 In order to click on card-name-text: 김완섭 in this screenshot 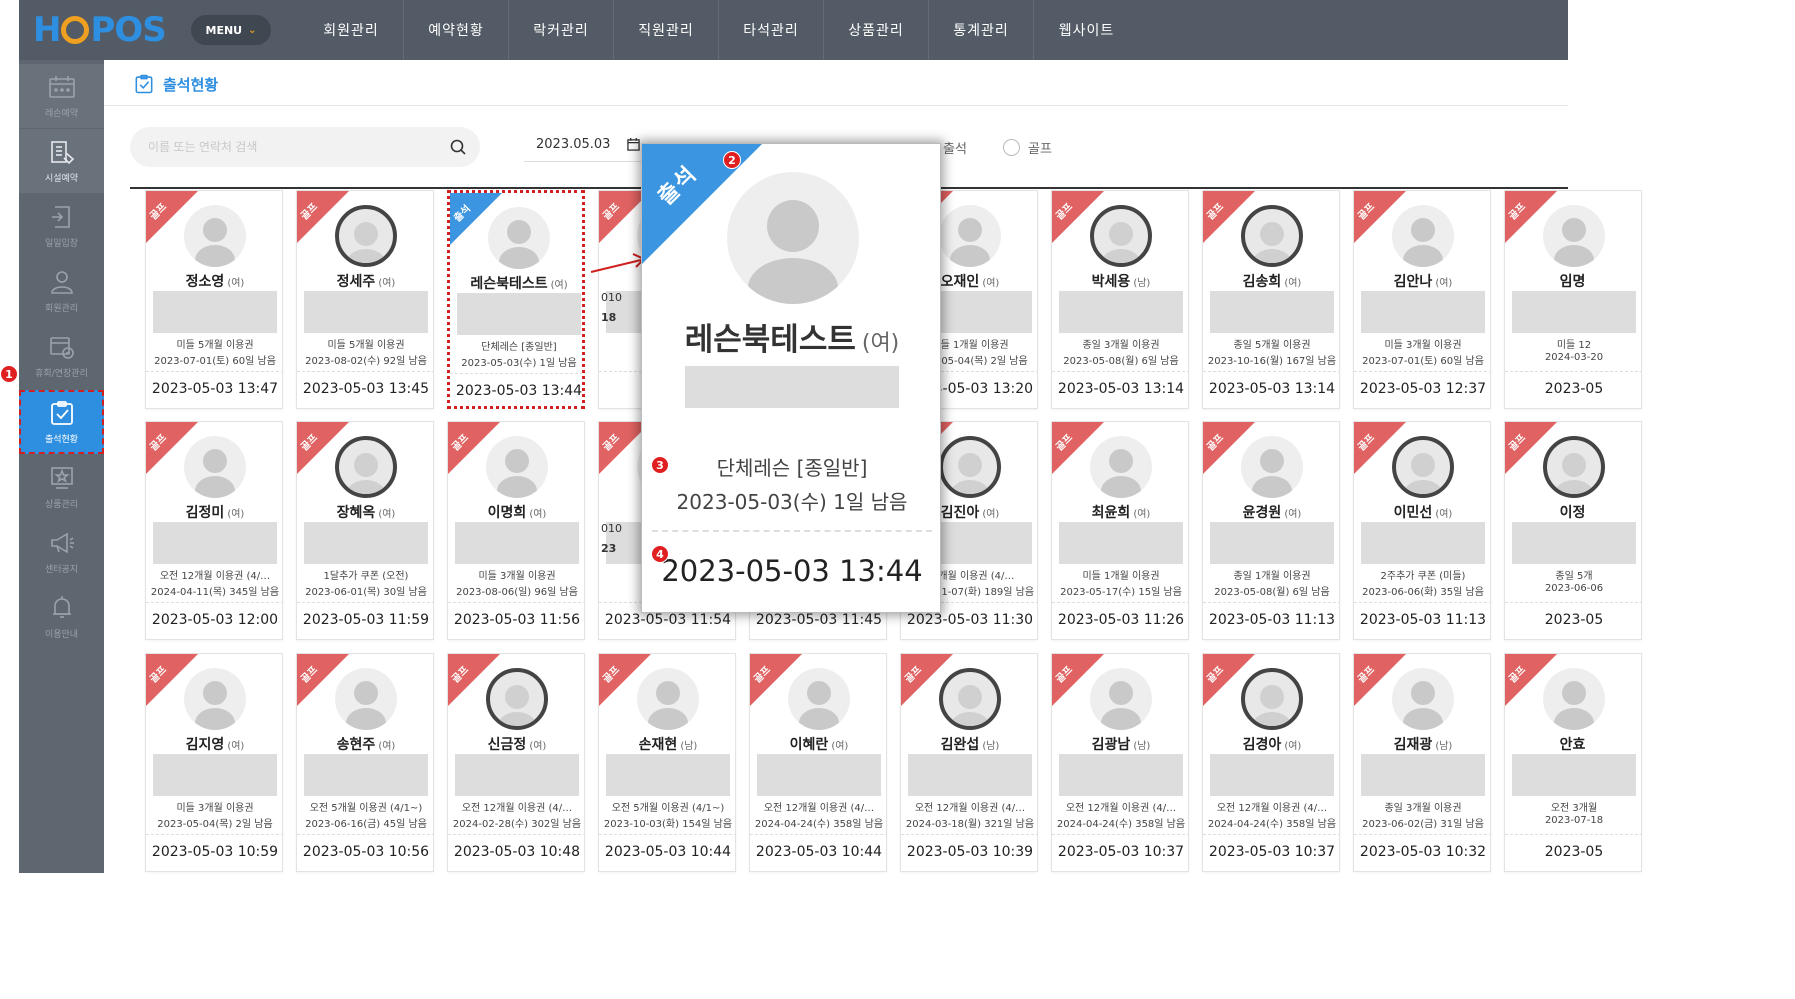, I will do `click(960, 745)`.